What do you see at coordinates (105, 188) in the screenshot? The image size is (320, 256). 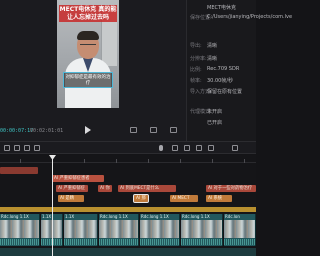 I see `text-clip: Al 你` at bounding box center [105, 188].